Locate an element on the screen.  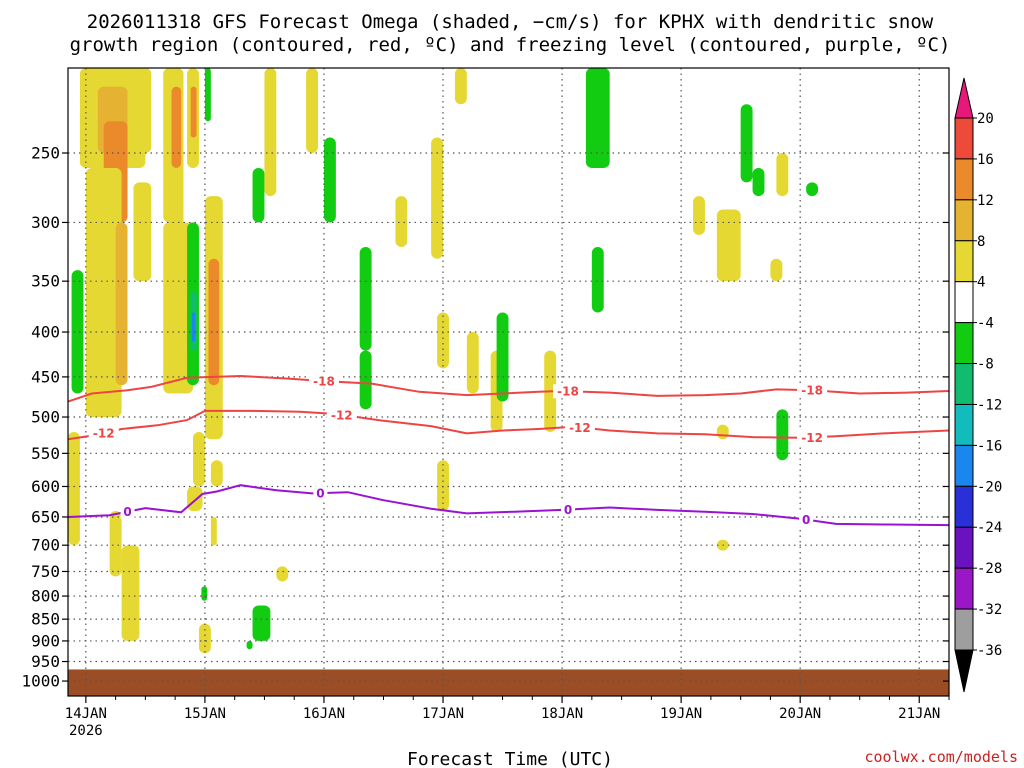
y-tick-label: 650 is located at coordinates (45, 516).